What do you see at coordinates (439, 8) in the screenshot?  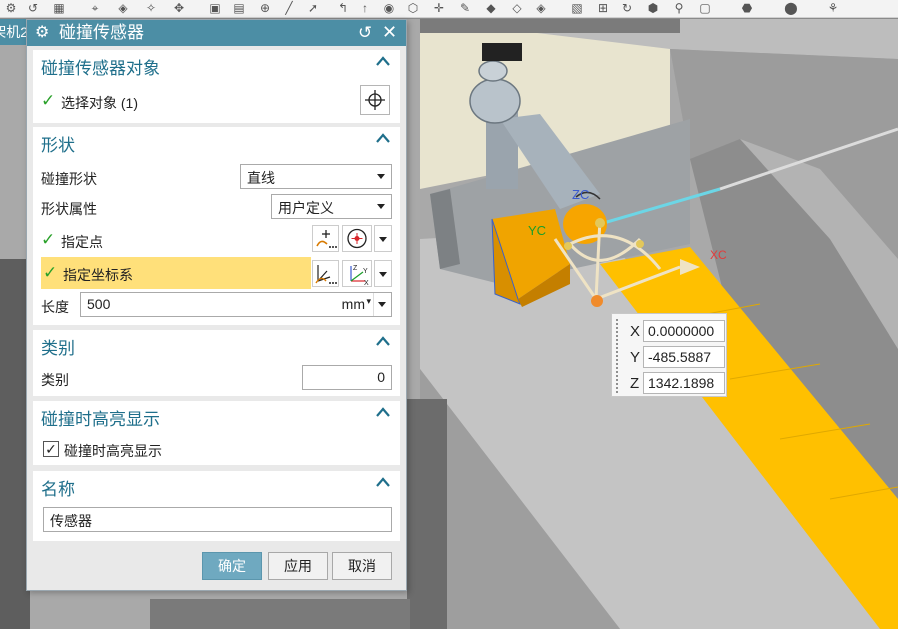 I see `toolbar-tool-icon: ✛` at bounding box center [439, 8].